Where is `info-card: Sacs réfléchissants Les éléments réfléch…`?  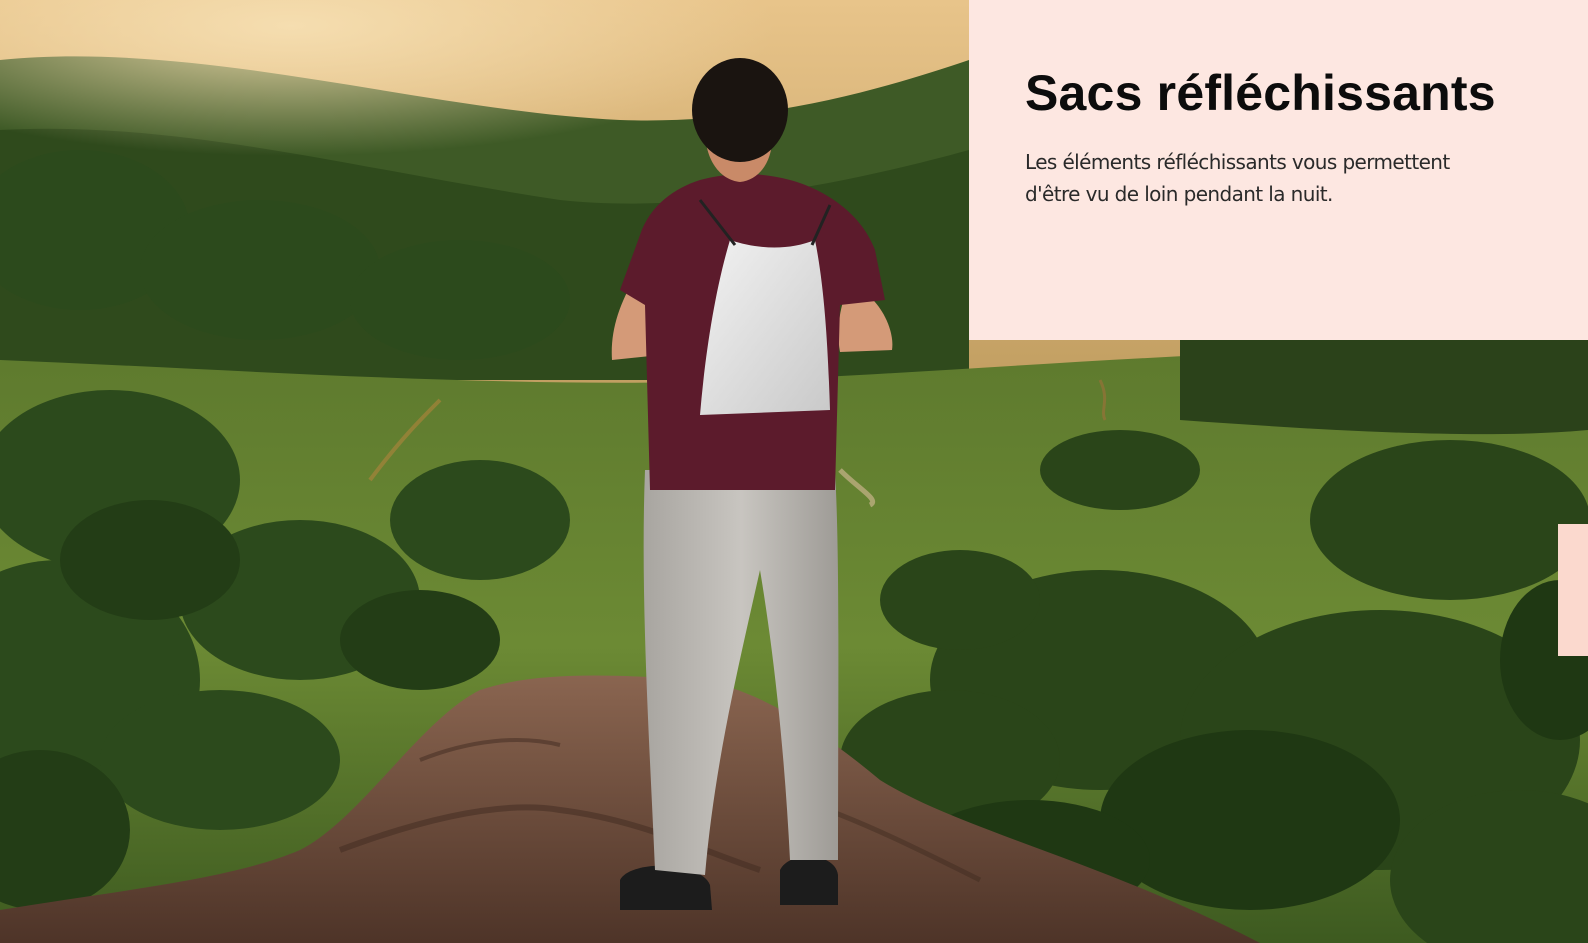 info-card: Sacs réfléchissants Les éléments réfléch… is located at coordinates (1278, 170).